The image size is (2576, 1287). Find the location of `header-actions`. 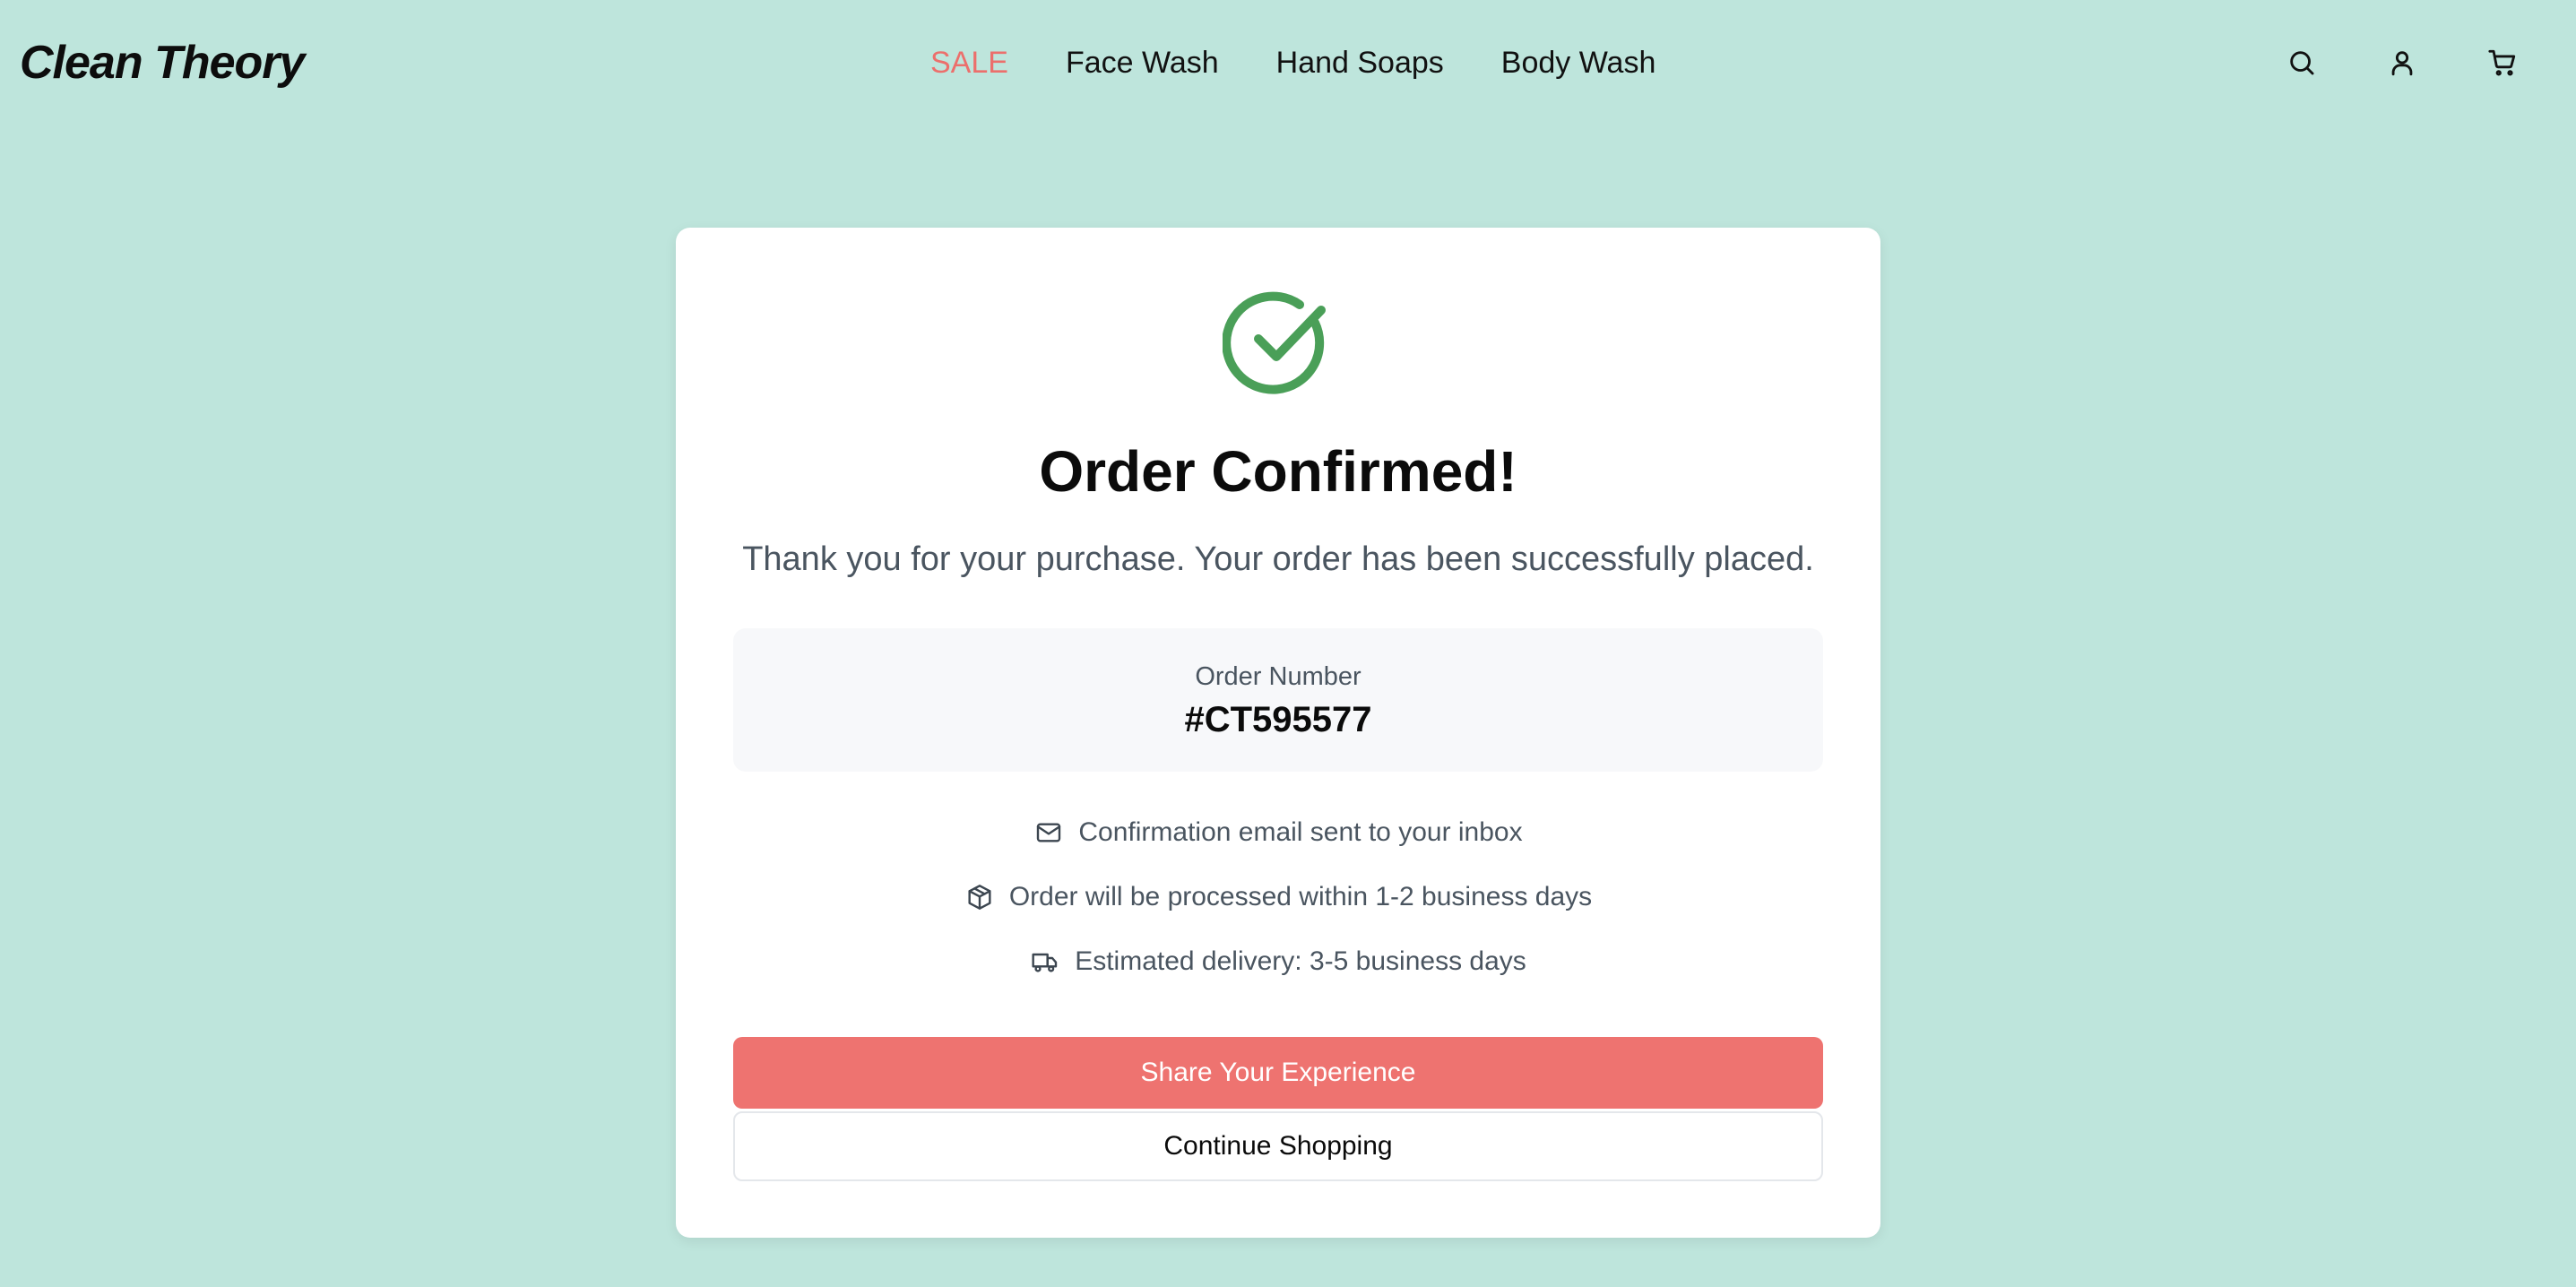

header-actions is located at coordinates (2402, 62).